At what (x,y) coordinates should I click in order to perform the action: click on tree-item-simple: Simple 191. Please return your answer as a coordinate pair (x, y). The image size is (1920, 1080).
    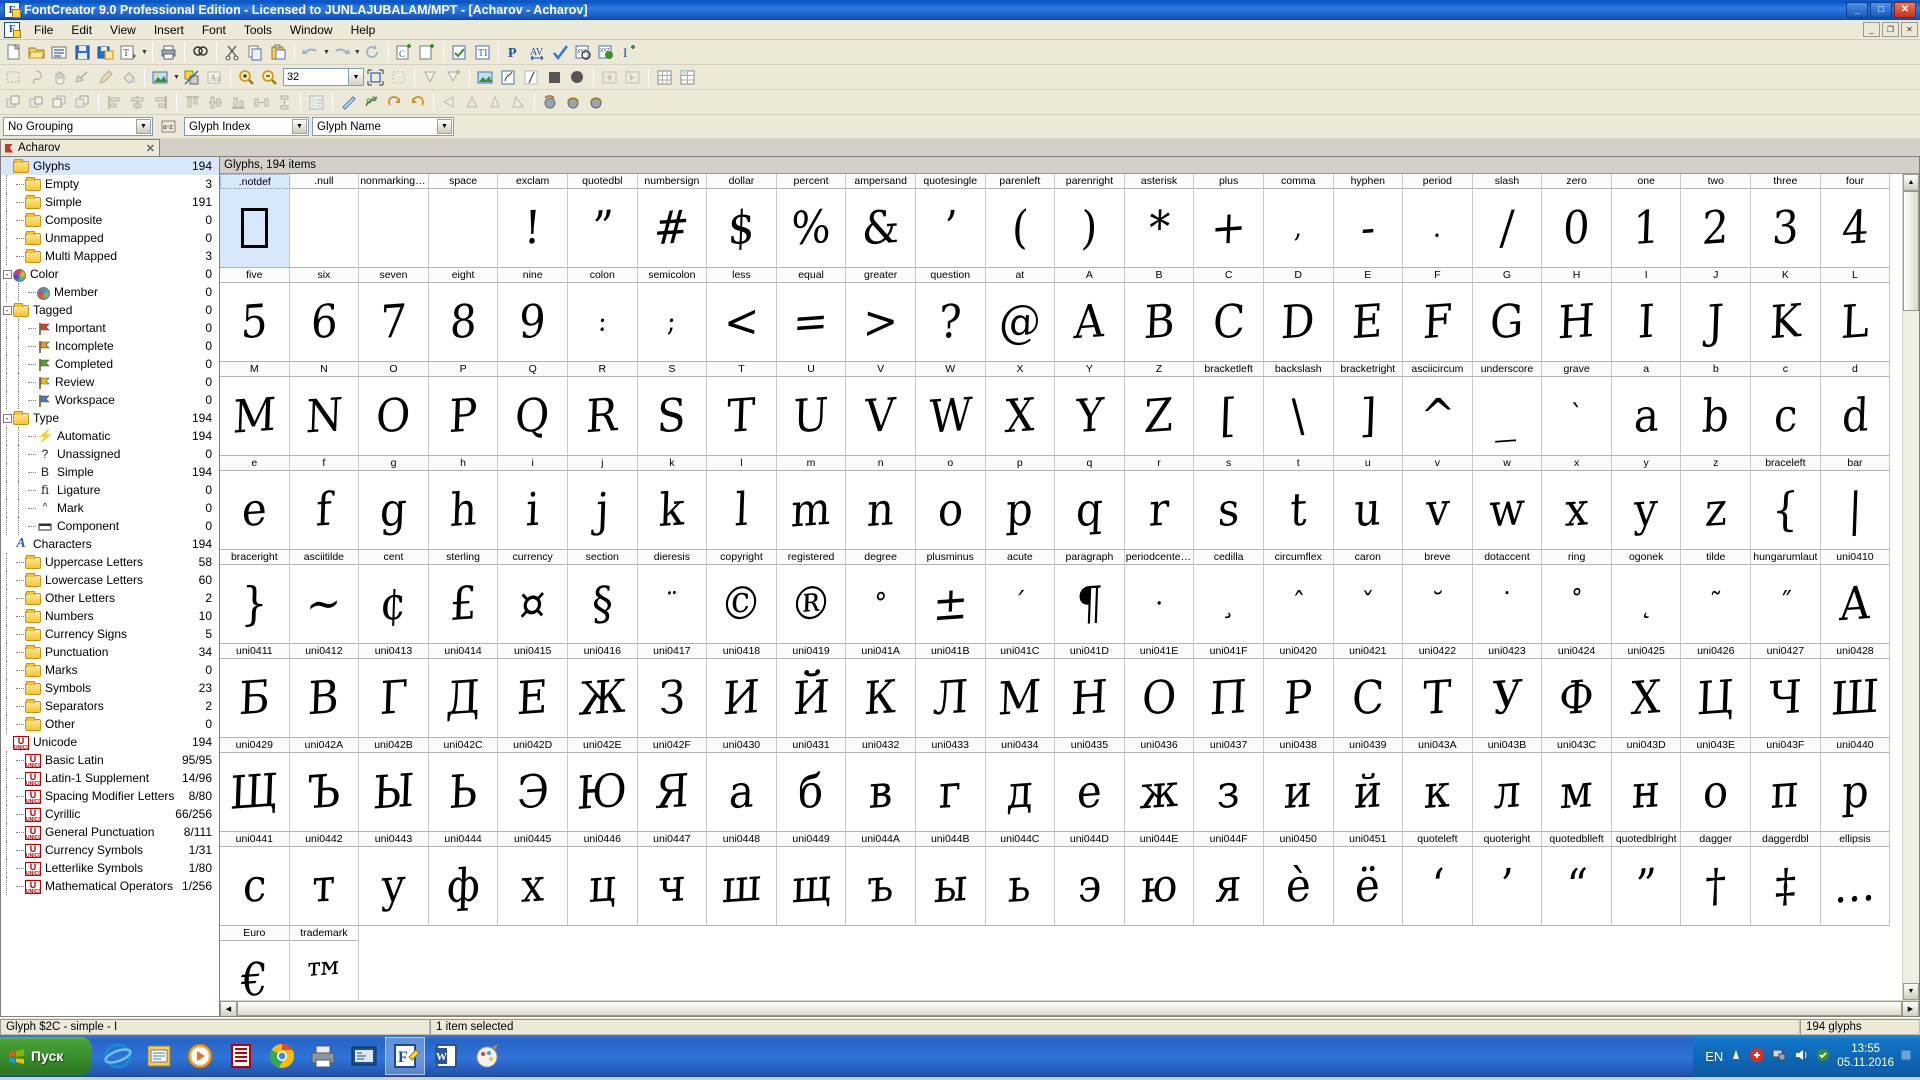
    Looking at the image, I should click on (110, 202).